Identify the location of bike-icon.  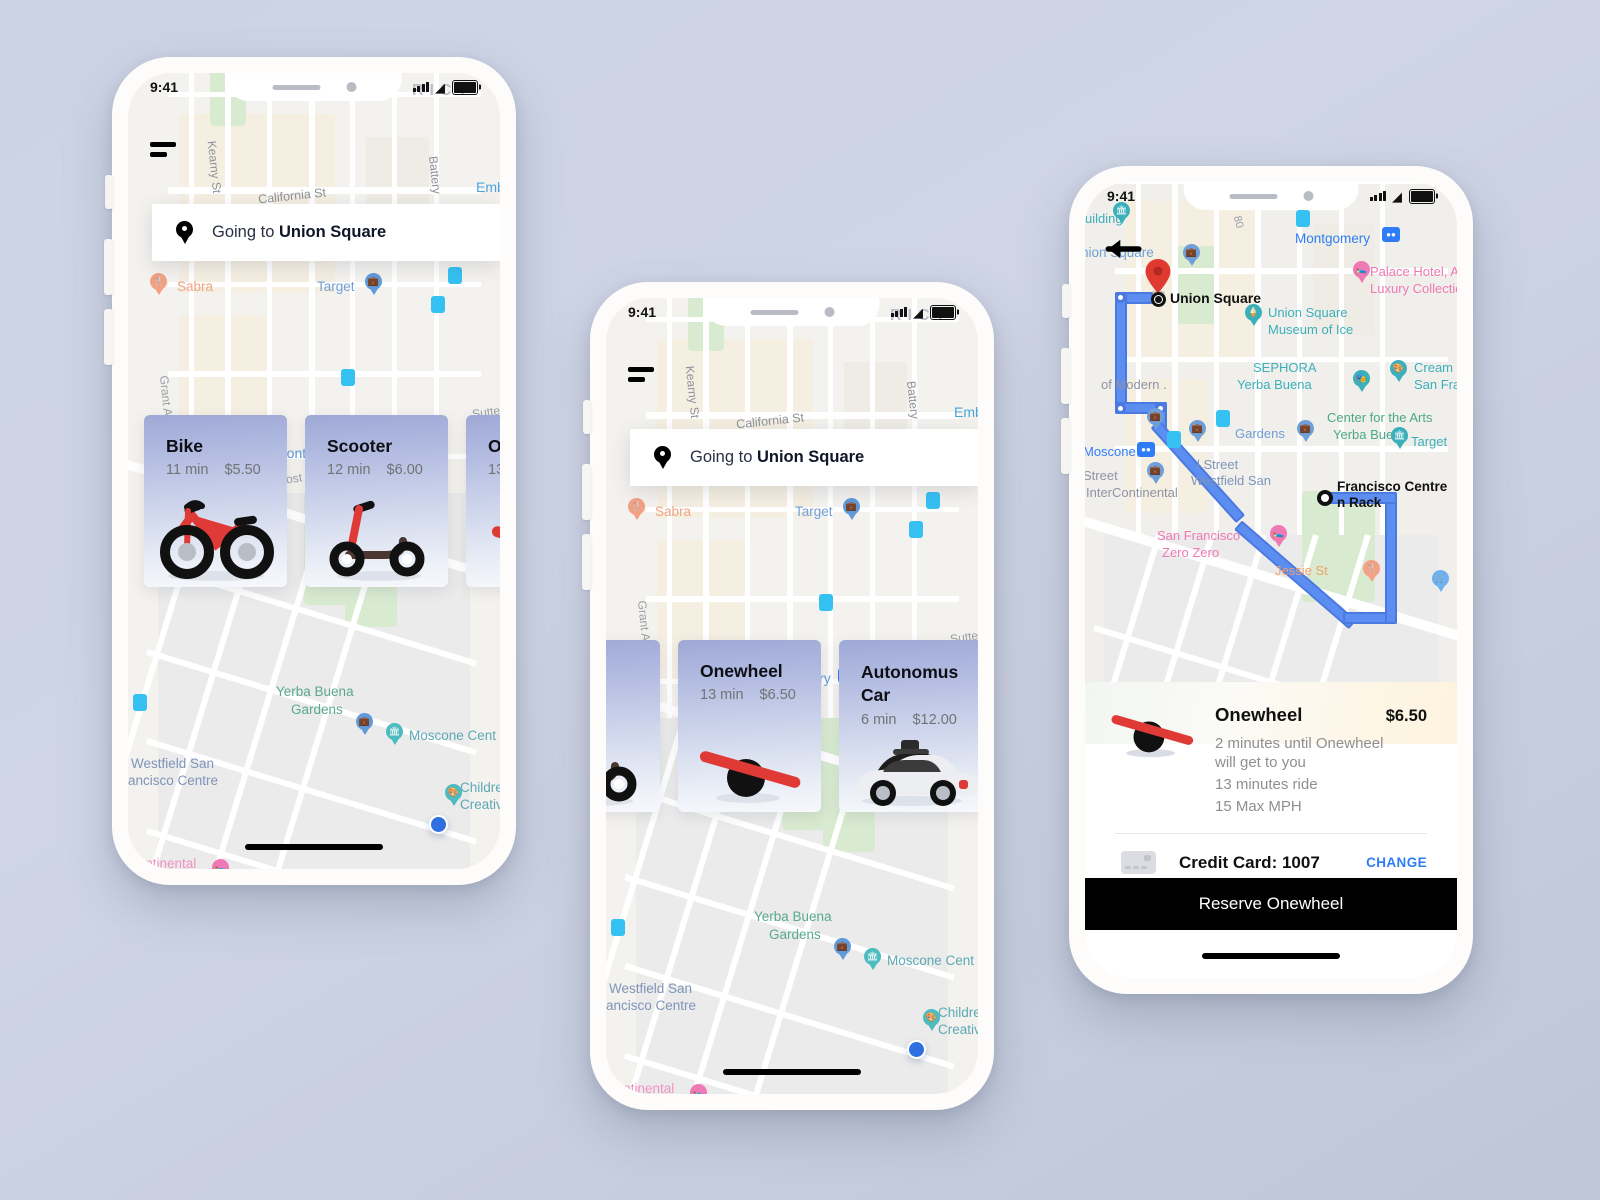
(217, 540).